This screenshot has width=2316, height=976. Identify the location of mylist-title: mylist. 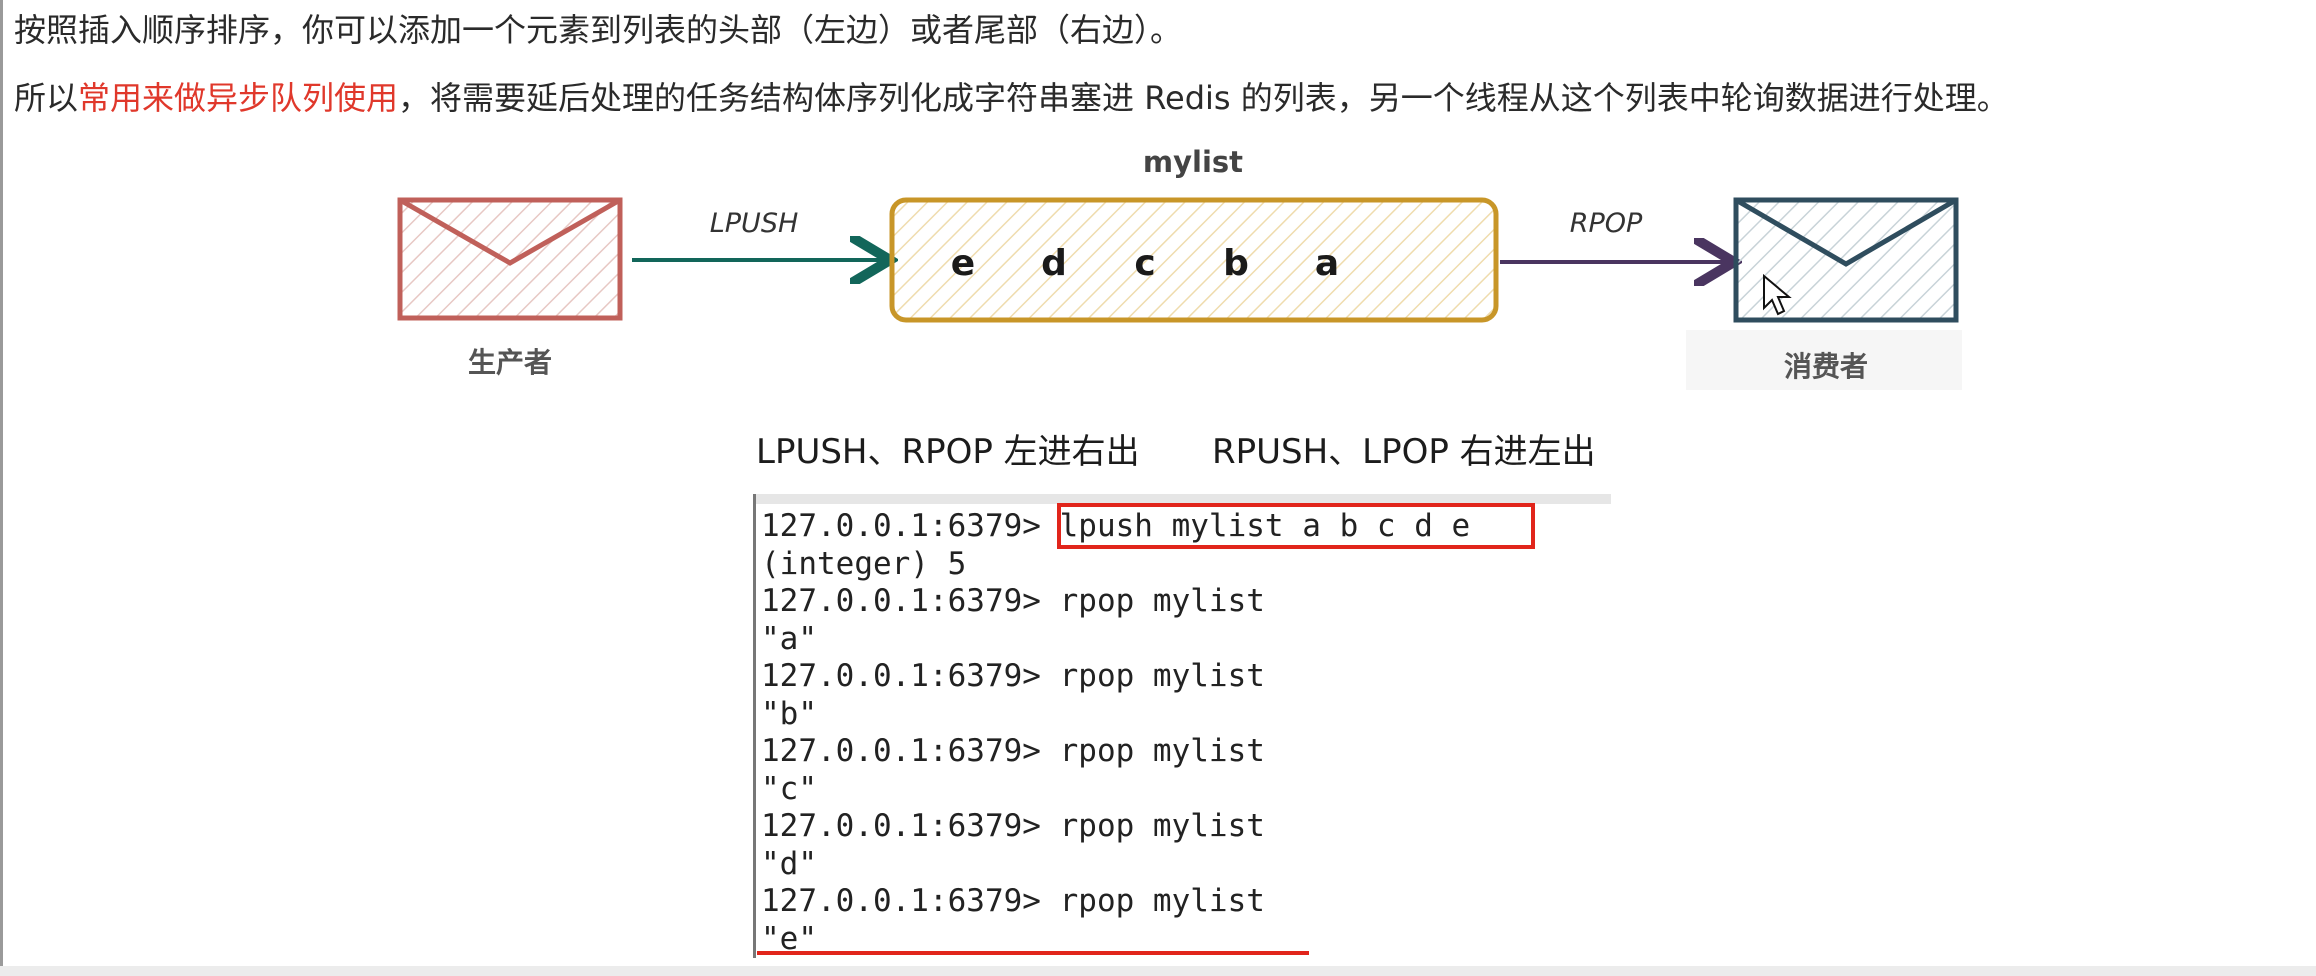
(1193, 162).